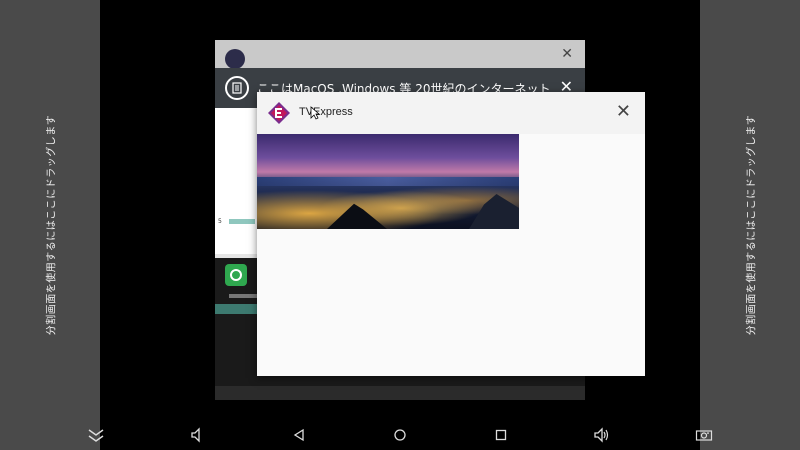 The width and height of the screenshot is (800, 450). I want to click on selected-row, so click(236, 309).